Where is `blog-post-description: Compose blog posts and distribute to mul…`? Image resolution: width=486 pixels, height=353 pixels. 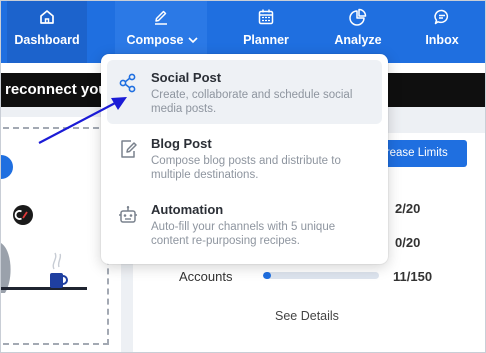 blog-post-description: Compose blog posts and distribute to mul… is located at coordinates (246, 168).